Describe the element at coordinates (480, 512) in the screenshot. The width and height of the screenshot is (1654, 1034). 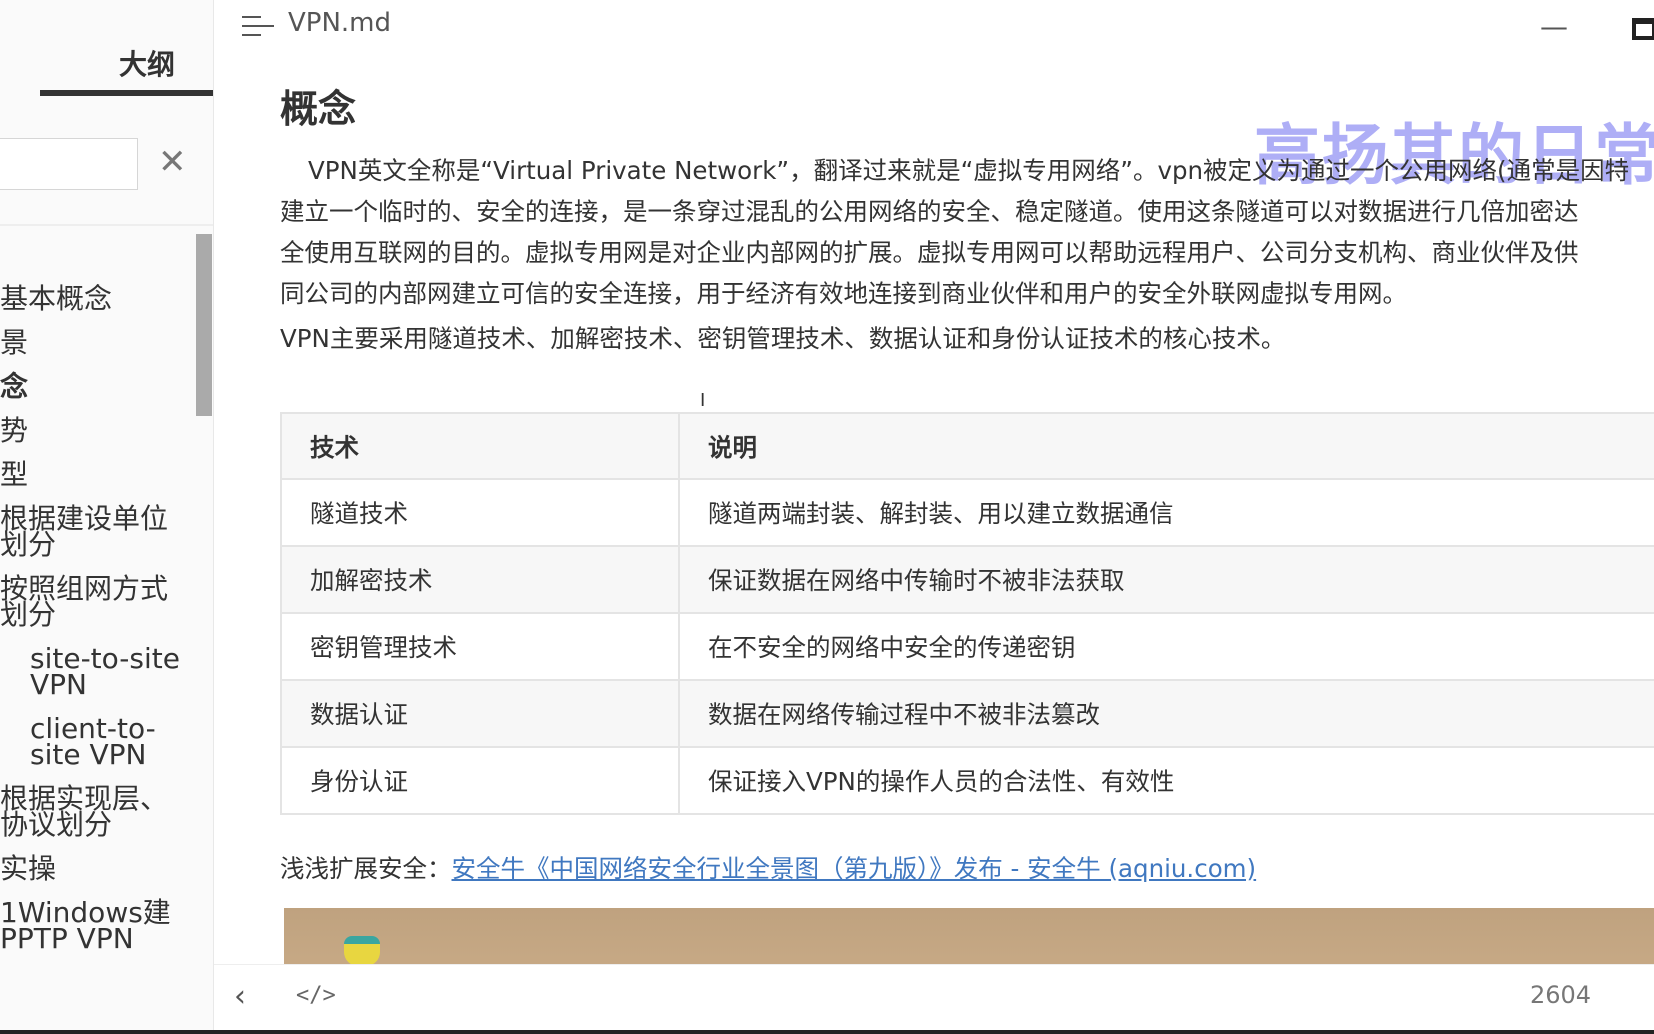
I see `table-cell: 隧道技术` at that location.